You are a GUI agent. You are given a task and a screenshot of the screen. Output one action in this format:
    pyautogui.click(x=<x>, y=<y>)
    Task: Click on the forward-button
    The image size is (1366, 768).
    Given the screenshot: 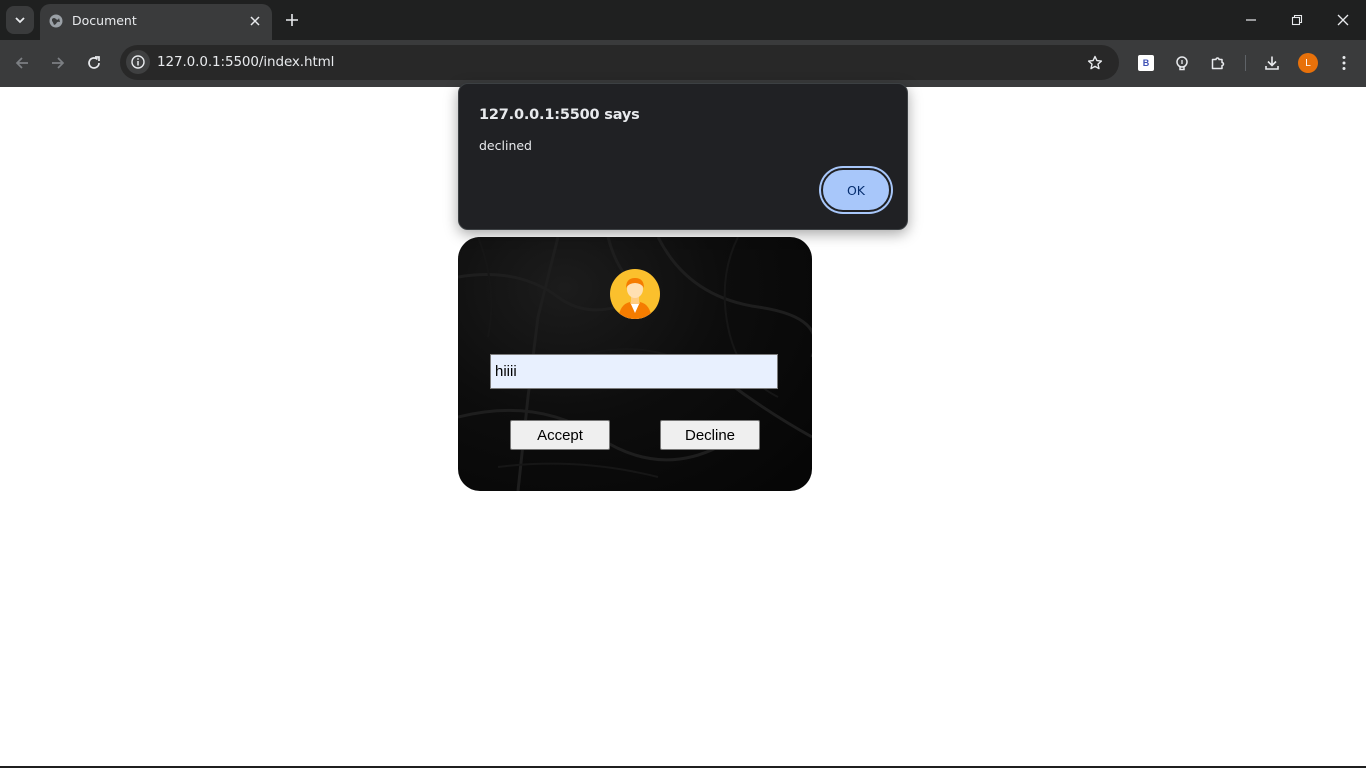 What is the action you would take?
    pyautogui.click(x=58, y=63)
    